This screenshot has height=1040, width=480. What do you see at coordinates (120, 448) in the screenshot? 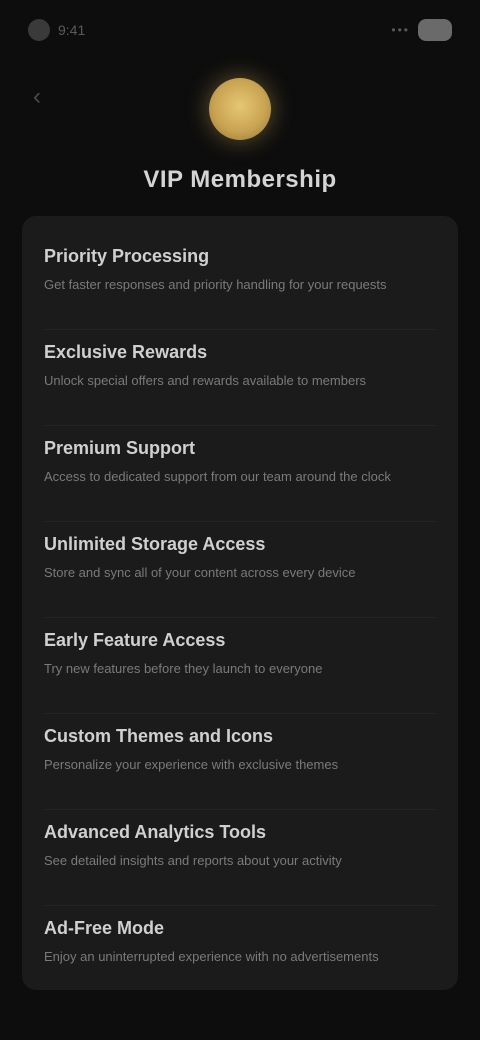
I see `list-item-title: Premium Support` at bounding box center [120, 448].